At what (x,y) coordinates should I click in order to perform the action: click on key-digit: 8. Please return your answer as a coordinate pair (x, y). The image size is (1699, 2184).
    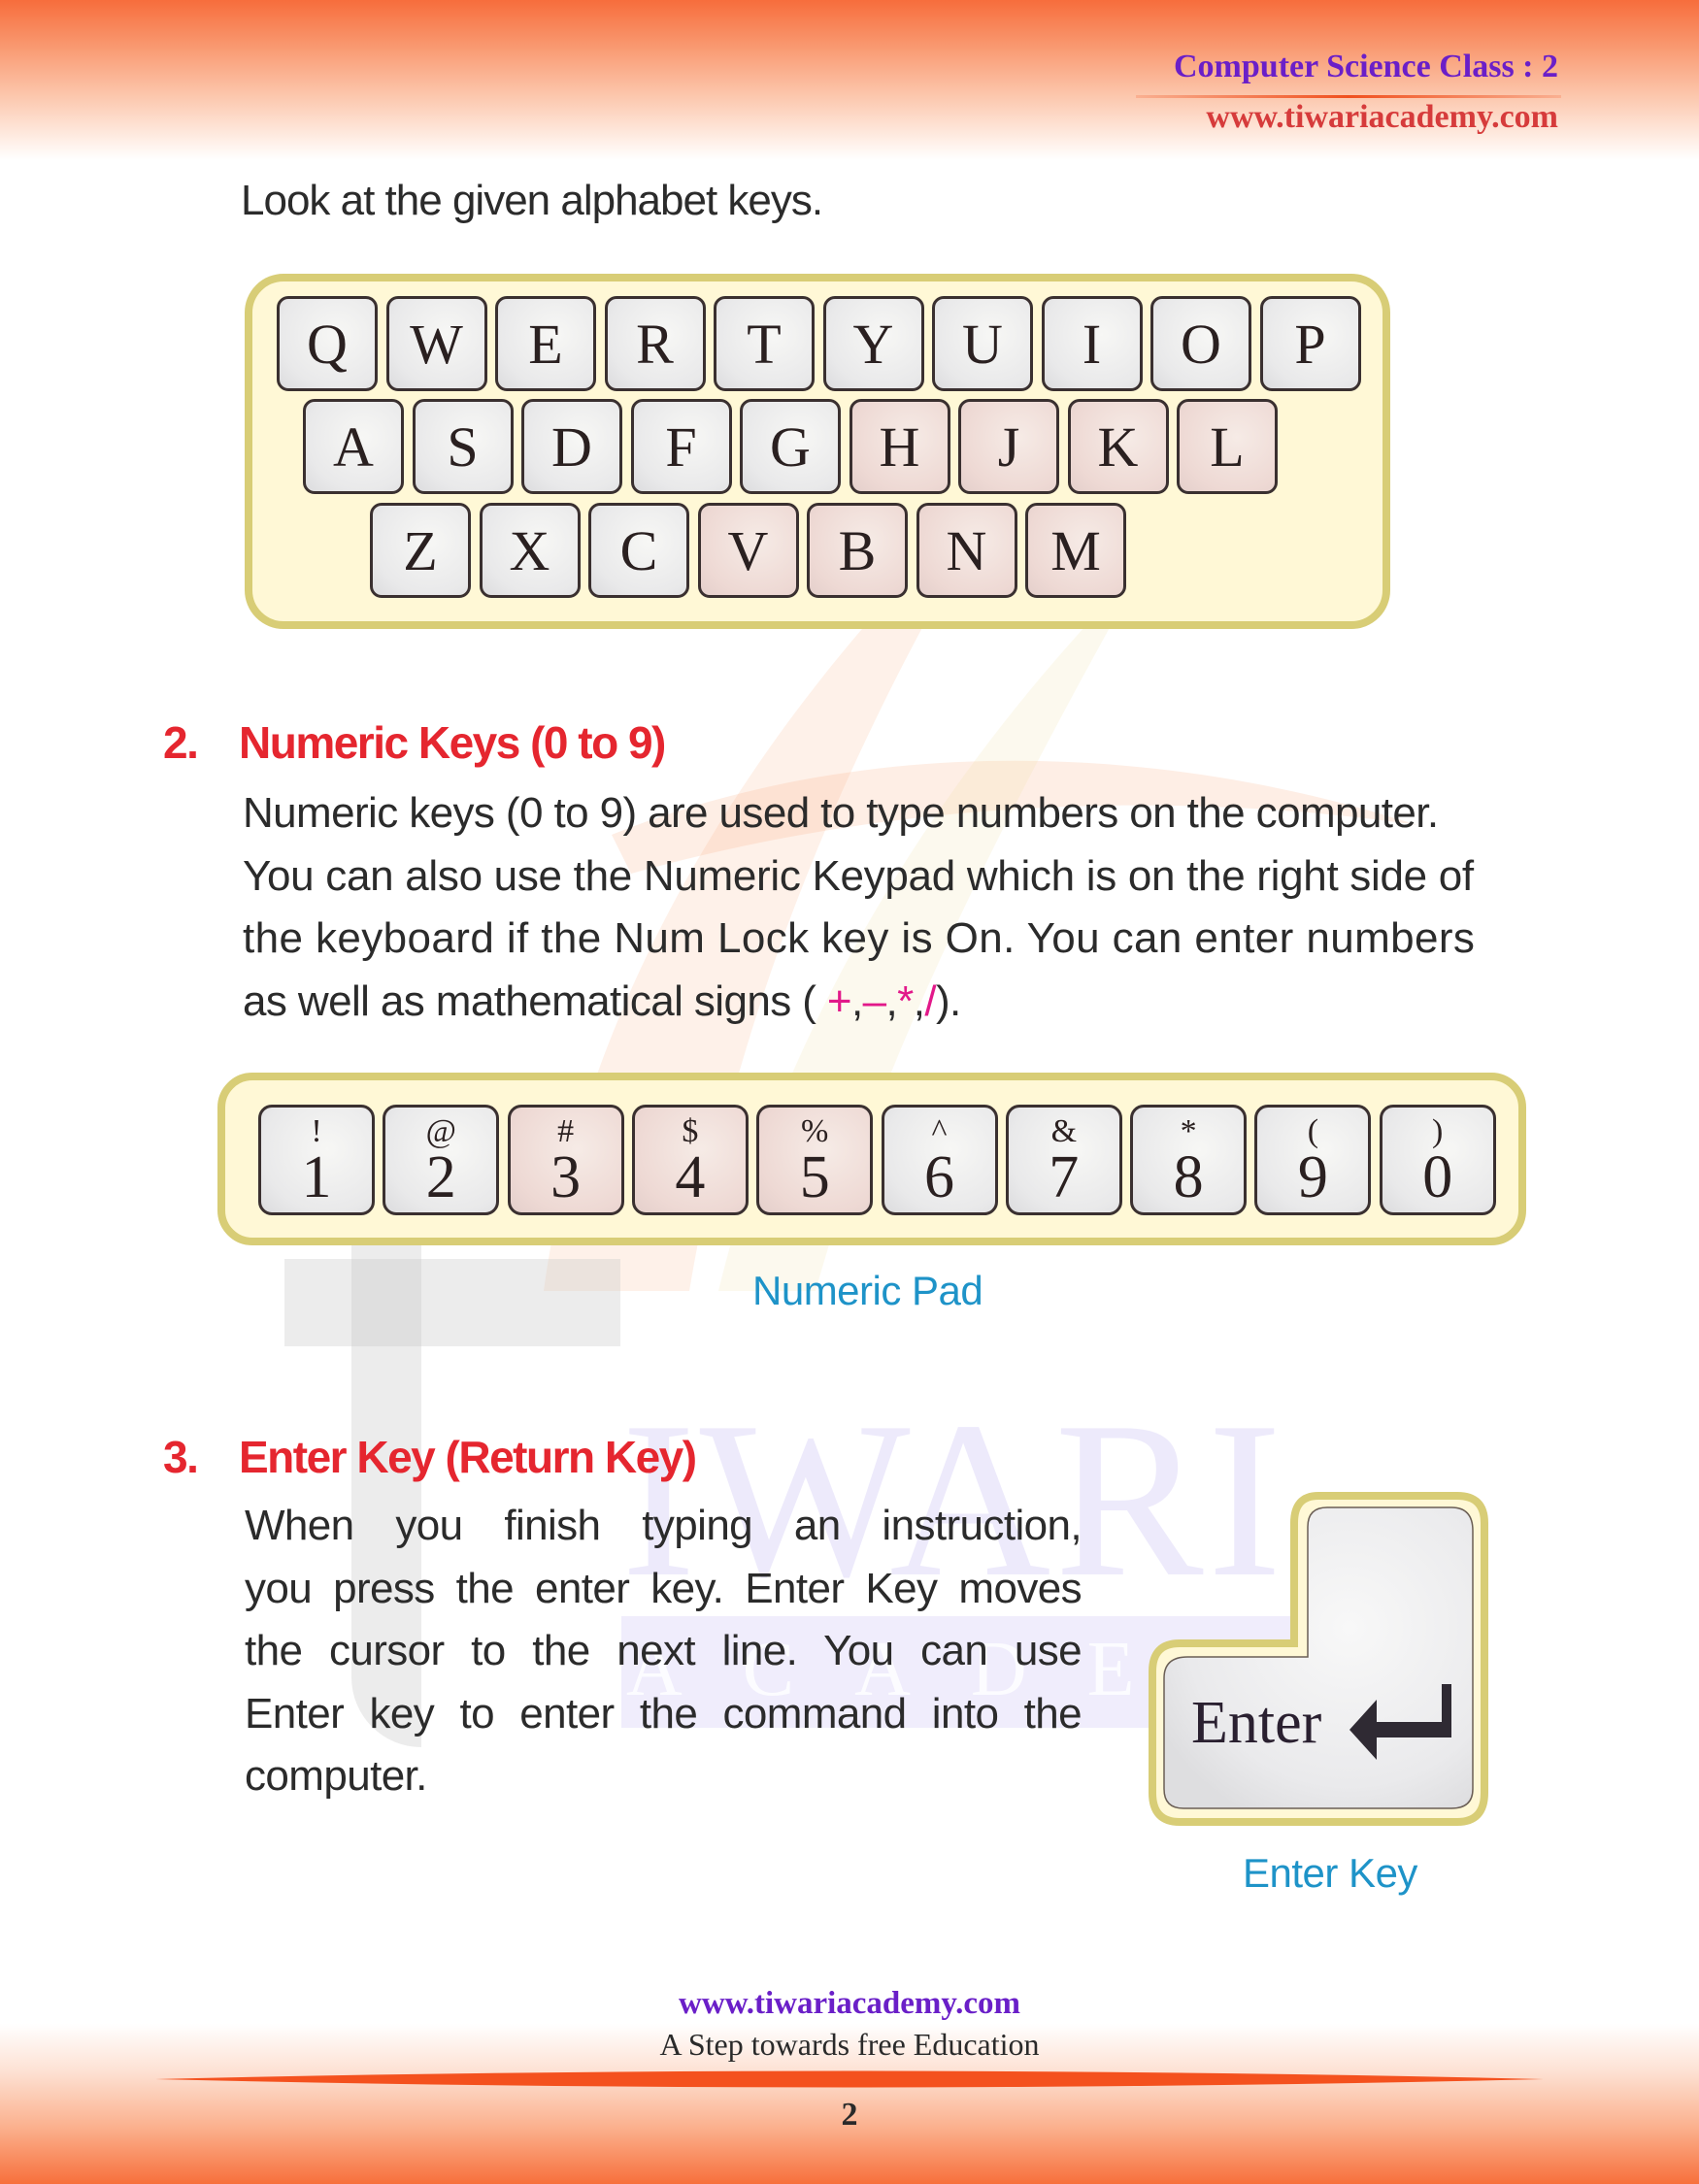
    Looking at the image, I should click on (1188, 1177).